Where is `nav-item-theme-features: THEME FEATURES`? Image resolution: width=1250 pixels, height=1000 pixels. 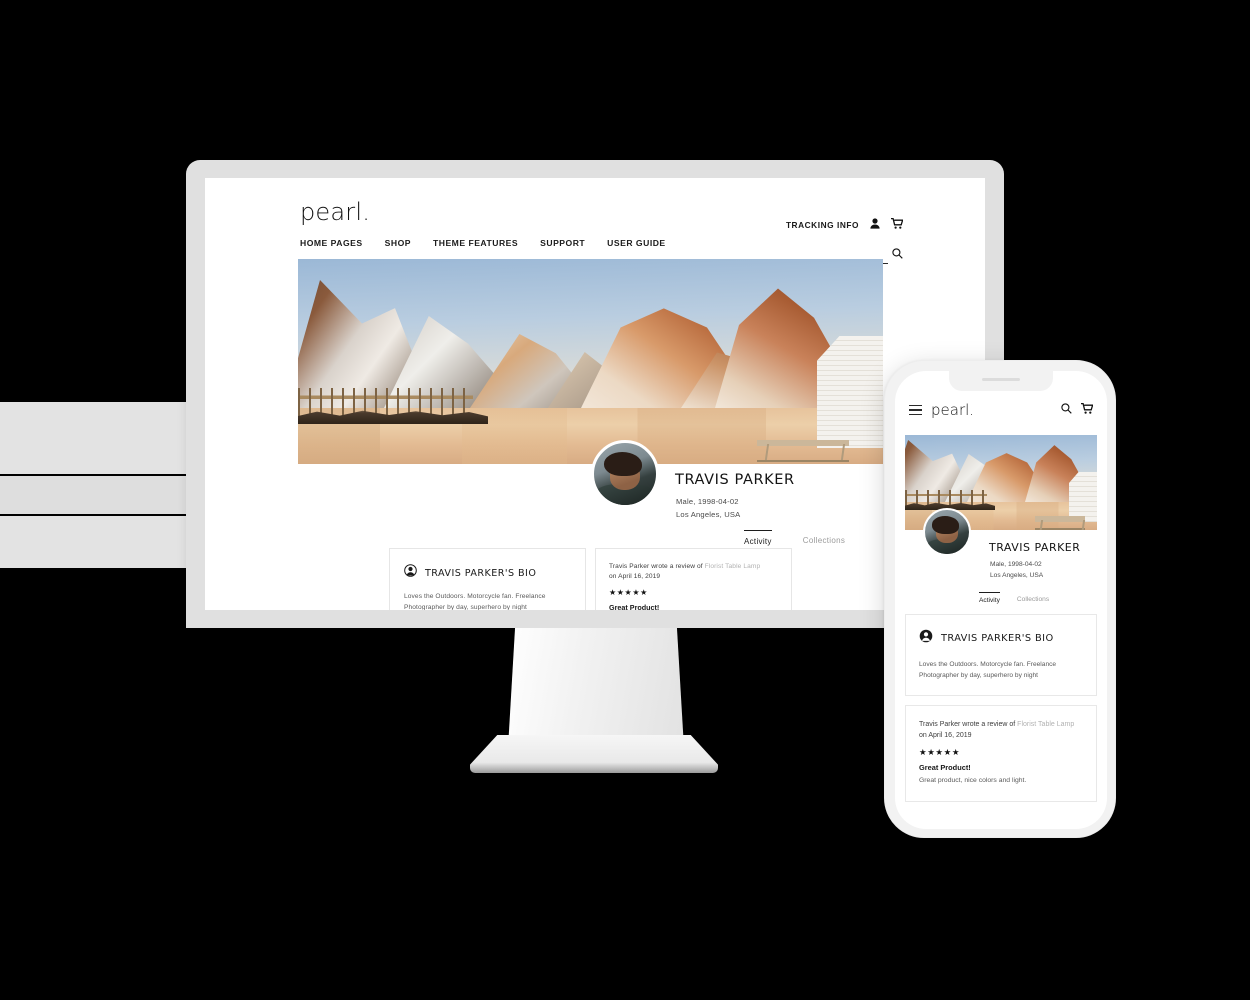
nav-item-theme-features: THEME FEATURES is located at coordinates (475, 243).